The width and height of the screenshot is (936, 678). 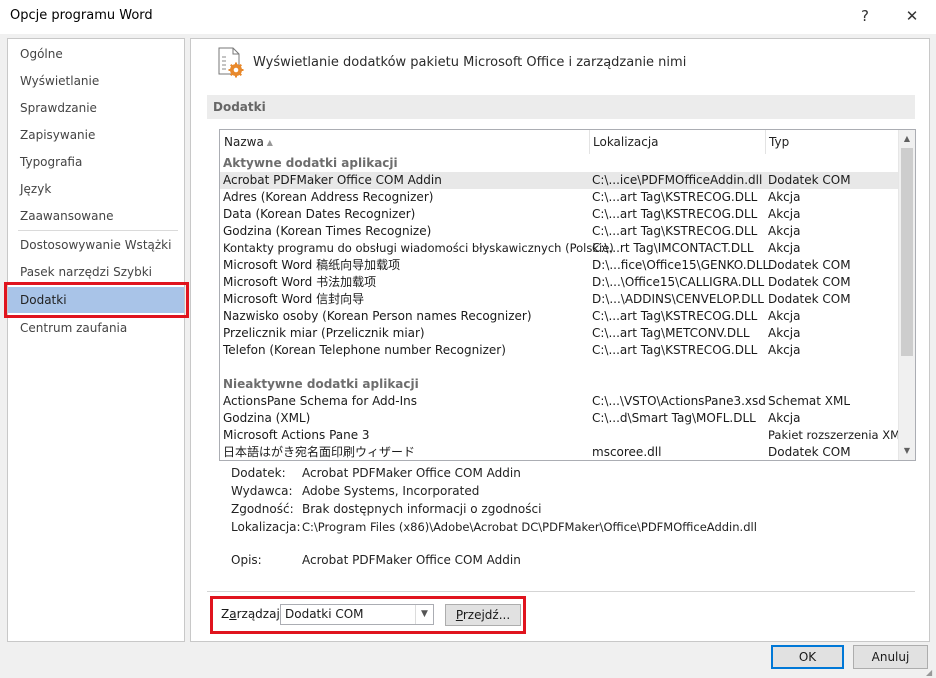 I want to click on detail-value: Adobe Systems, Incorporated, so click(x=391, y=491).